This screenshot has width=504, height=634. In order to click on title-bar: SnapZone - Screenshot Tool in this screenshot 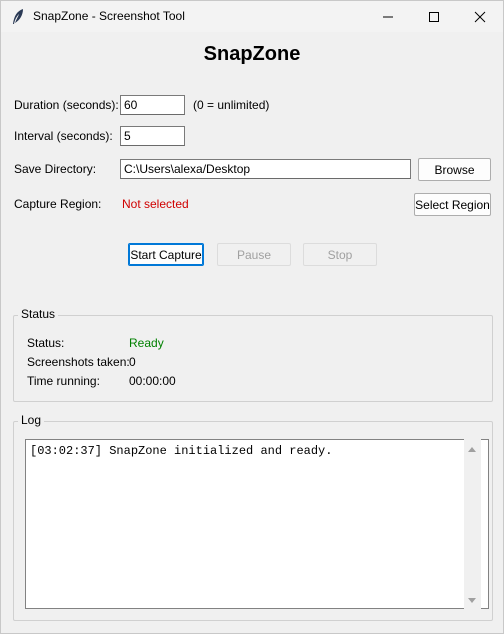, I will do `click(252, 16)`.